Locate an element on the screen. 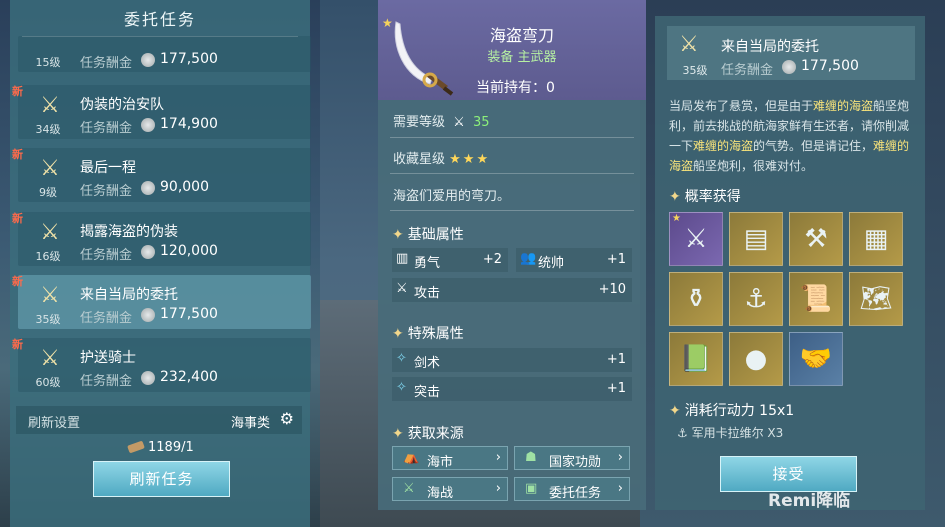 The height and width of the screenshot is (527, 945). source-naval-battle-button: ⚔ 海战 › is located at coordinates (450, 489).